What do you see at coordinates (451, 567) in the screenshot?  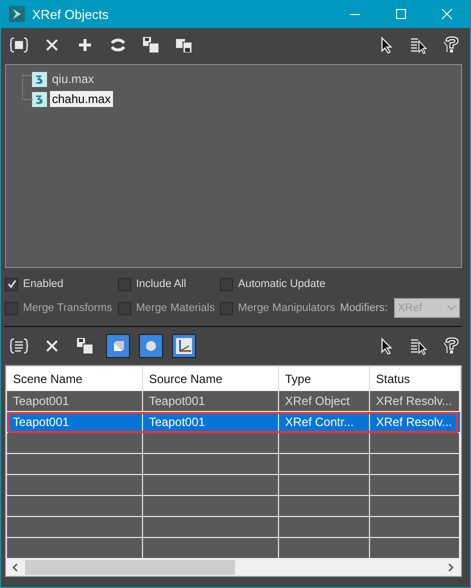 I see `scroll-right-icon` at bounding box center [451, 567].